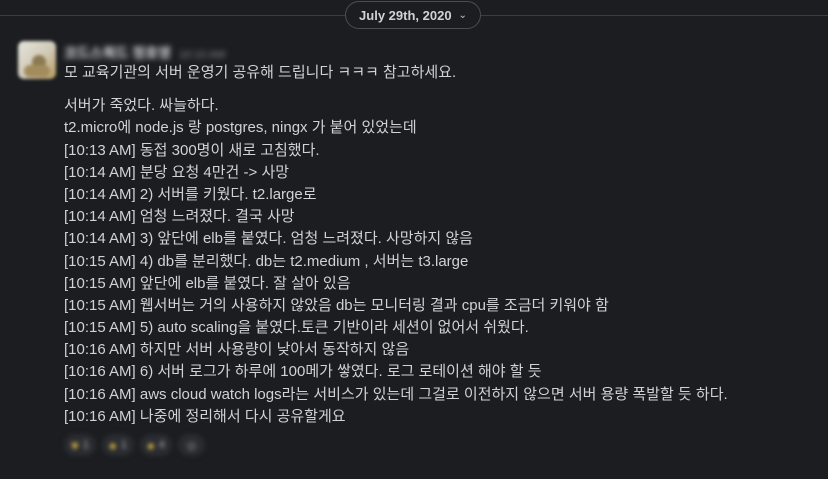 Image resolution: width=828 pixels, height=479 pixels. Describe the element at coordinates (161, 445) in the screenshot. I see `reaction-count: 4` at that location.